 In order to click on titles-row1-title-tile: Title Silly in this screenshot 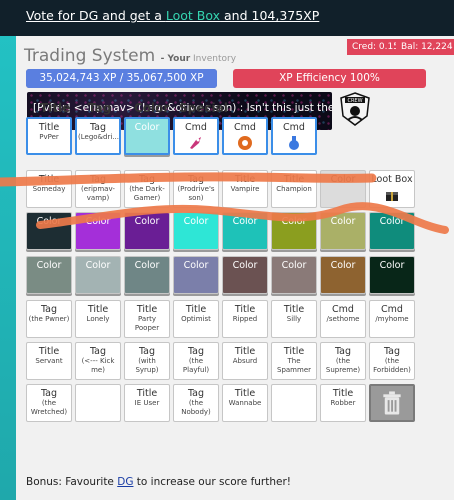, I will do `click(294, 319)`.